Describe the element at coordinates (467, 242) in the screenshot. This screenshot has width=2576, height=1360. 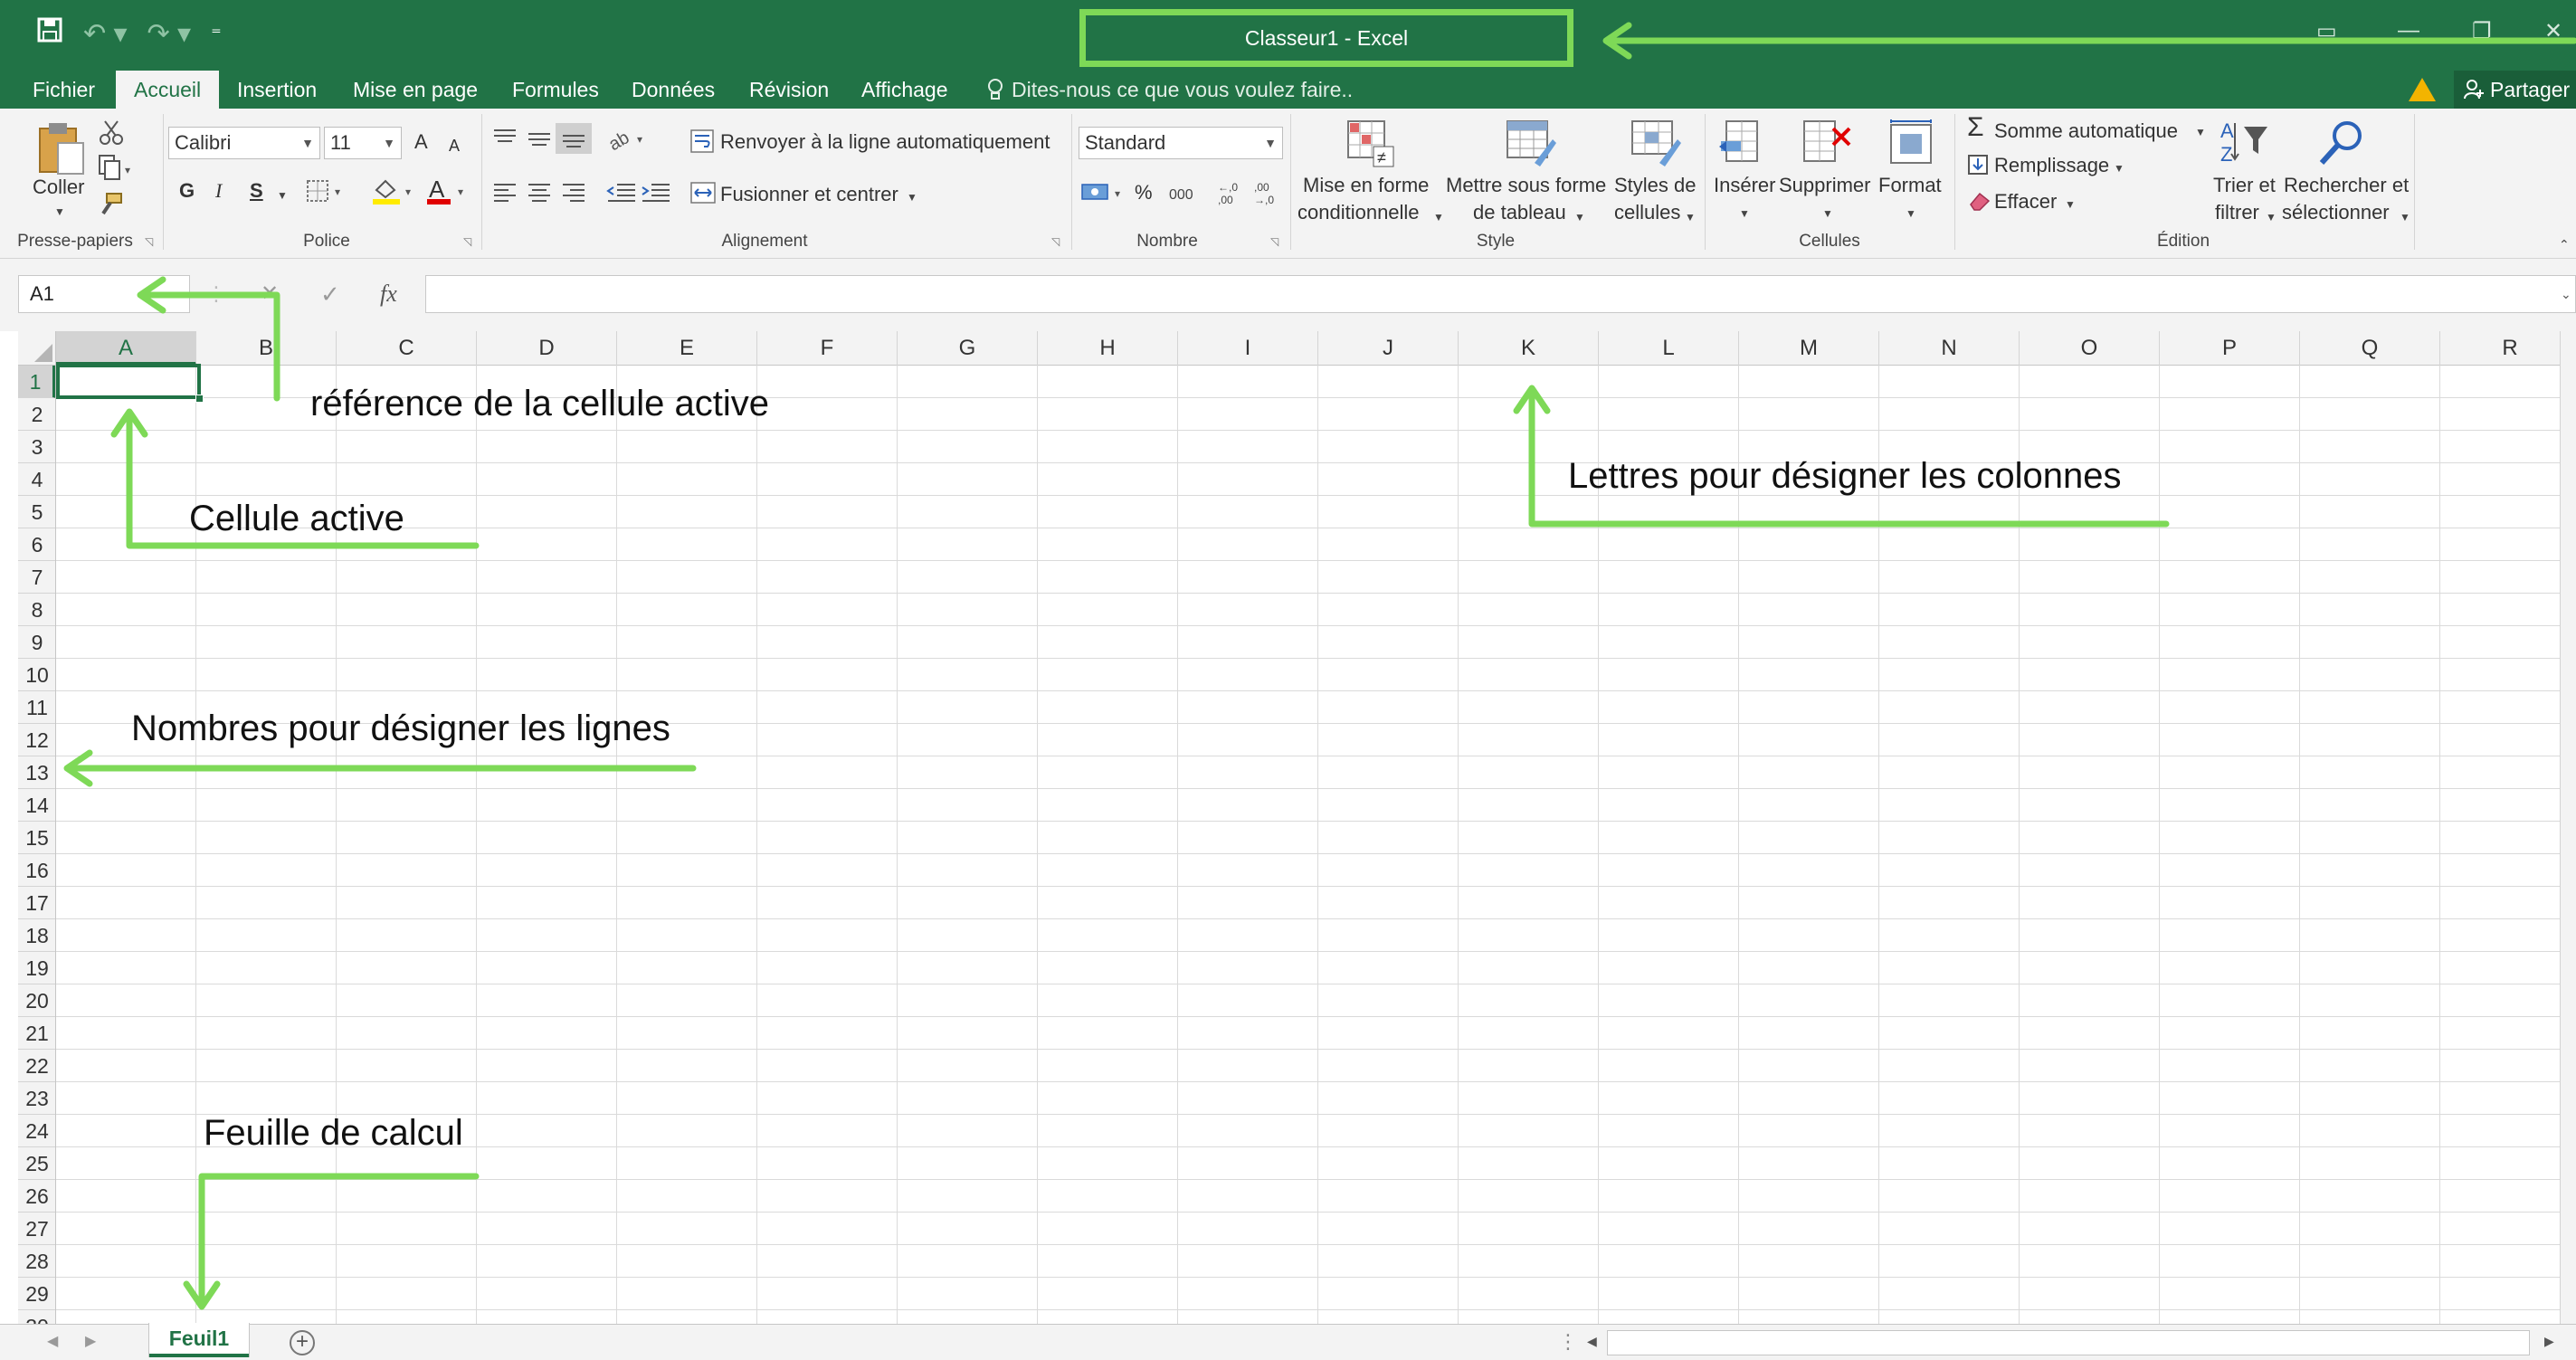
I see `font-launcher-icon: ◹` at that location.